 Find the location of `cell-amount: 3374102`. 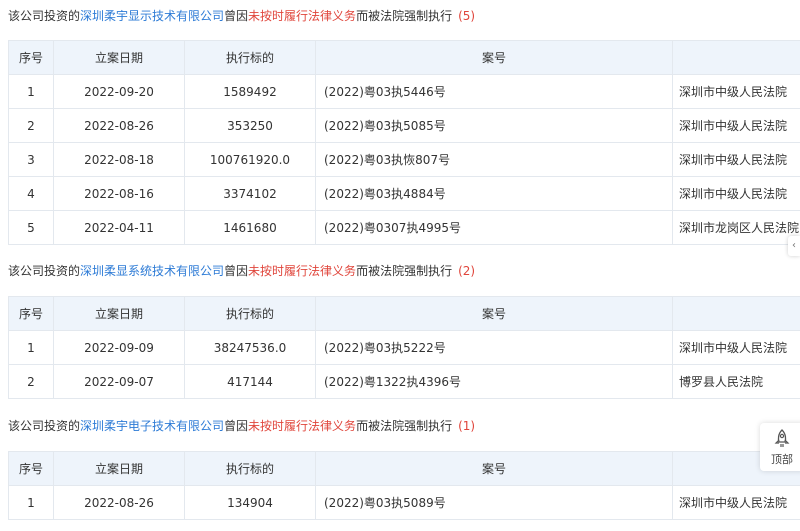

cell-amount: 3374102 is located at coordinates (250, 193).